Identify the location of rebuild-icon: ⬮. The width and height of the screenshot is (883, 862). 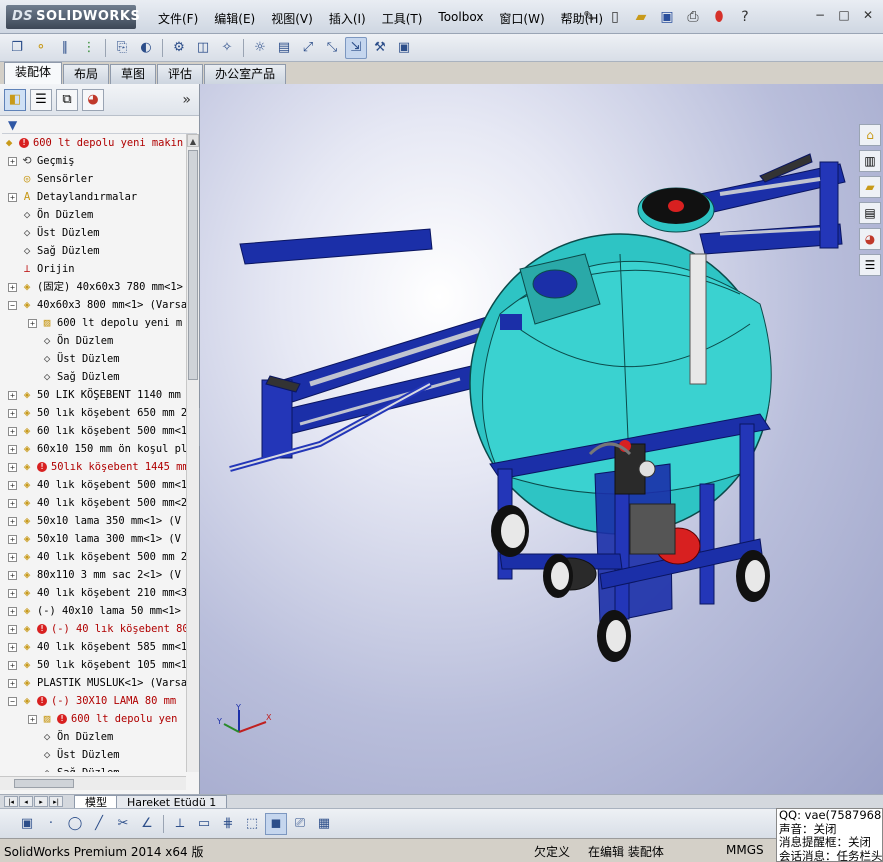
(719, 17).